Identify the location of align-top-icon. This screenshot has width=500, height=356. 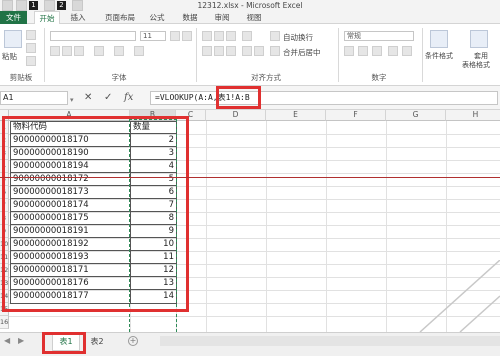
(207, 36).